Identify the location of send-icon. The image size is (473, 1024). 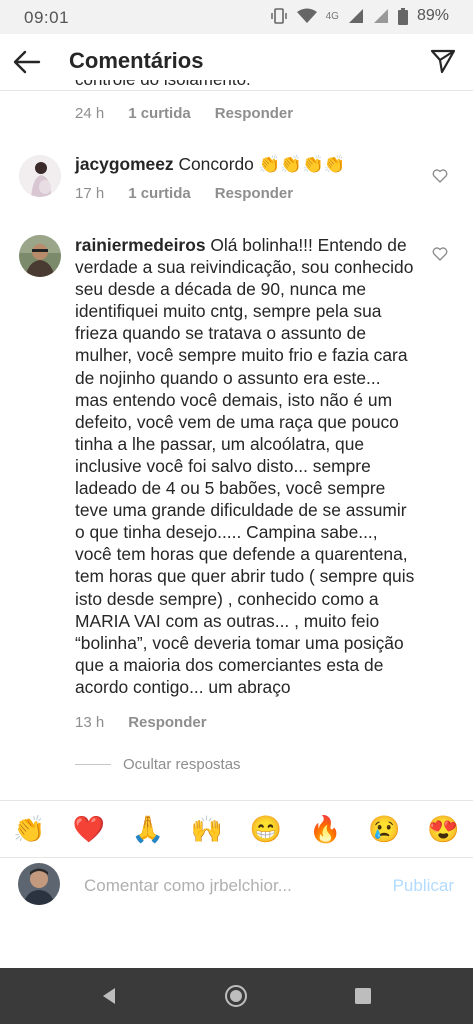
(443, 61).